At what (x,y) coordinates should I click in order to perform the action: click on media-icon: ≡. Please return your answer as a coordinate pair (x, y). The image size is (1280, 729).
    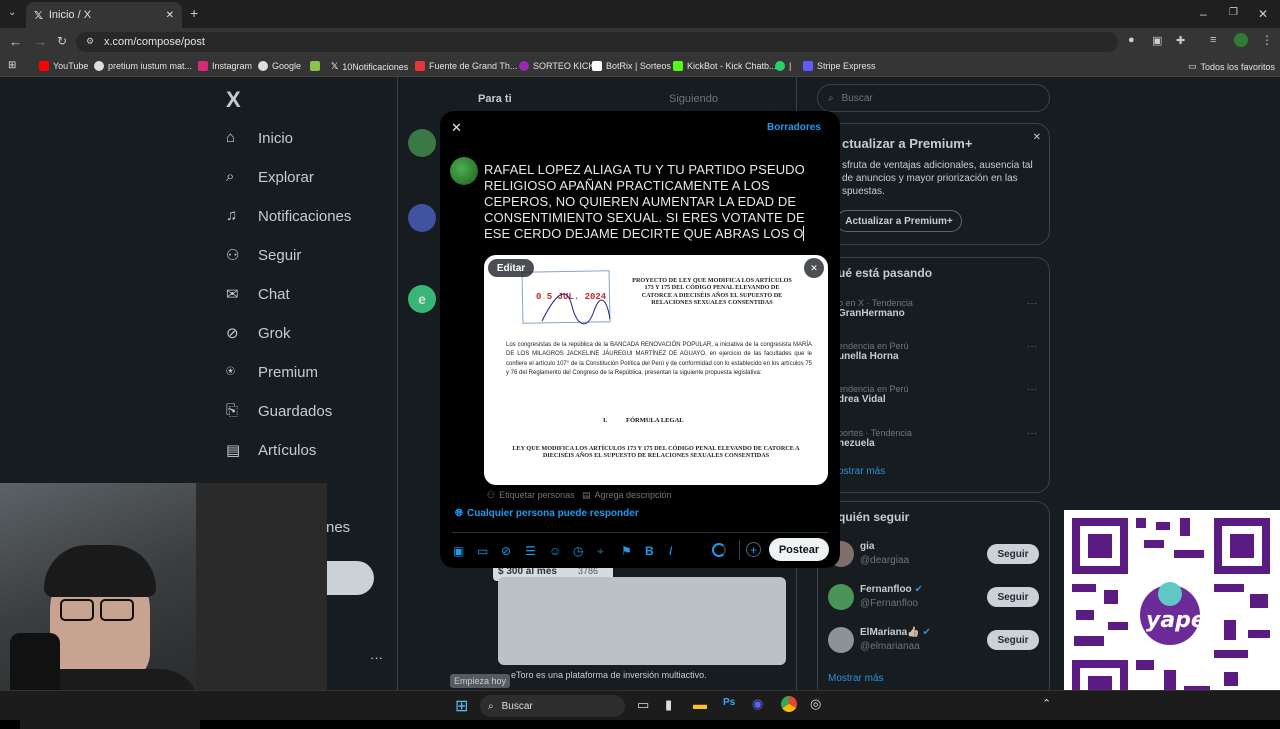
    Looking at the image, I should click on (1213, 40).